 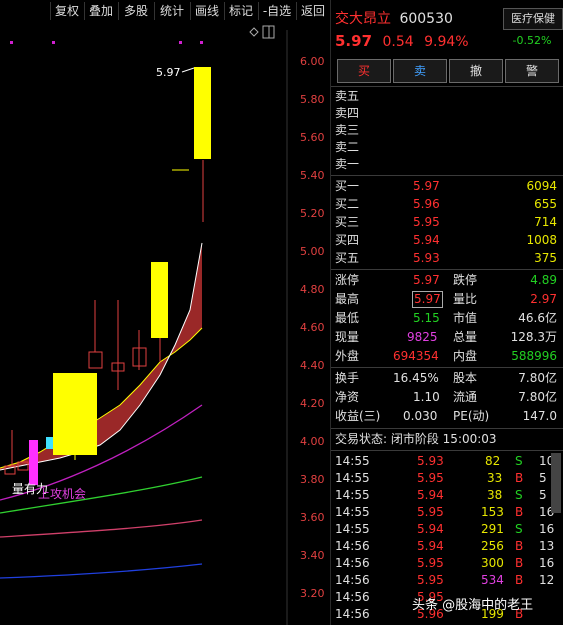 What do you see at coordinates (135, 11) in the screenshot?
I see `toolbar-multi-stock: 多股` at bounding box center [135, 11].